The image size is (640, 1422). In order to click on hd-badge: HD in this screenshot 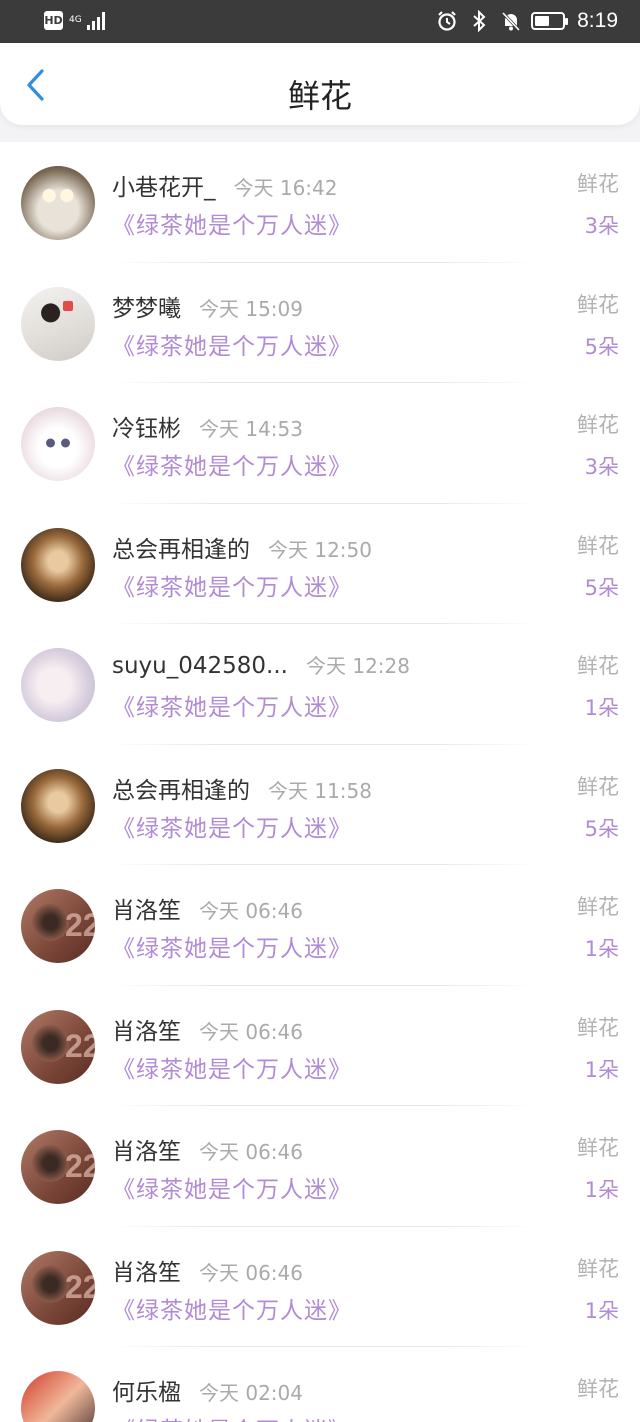, I will do `click(53, 20)`.